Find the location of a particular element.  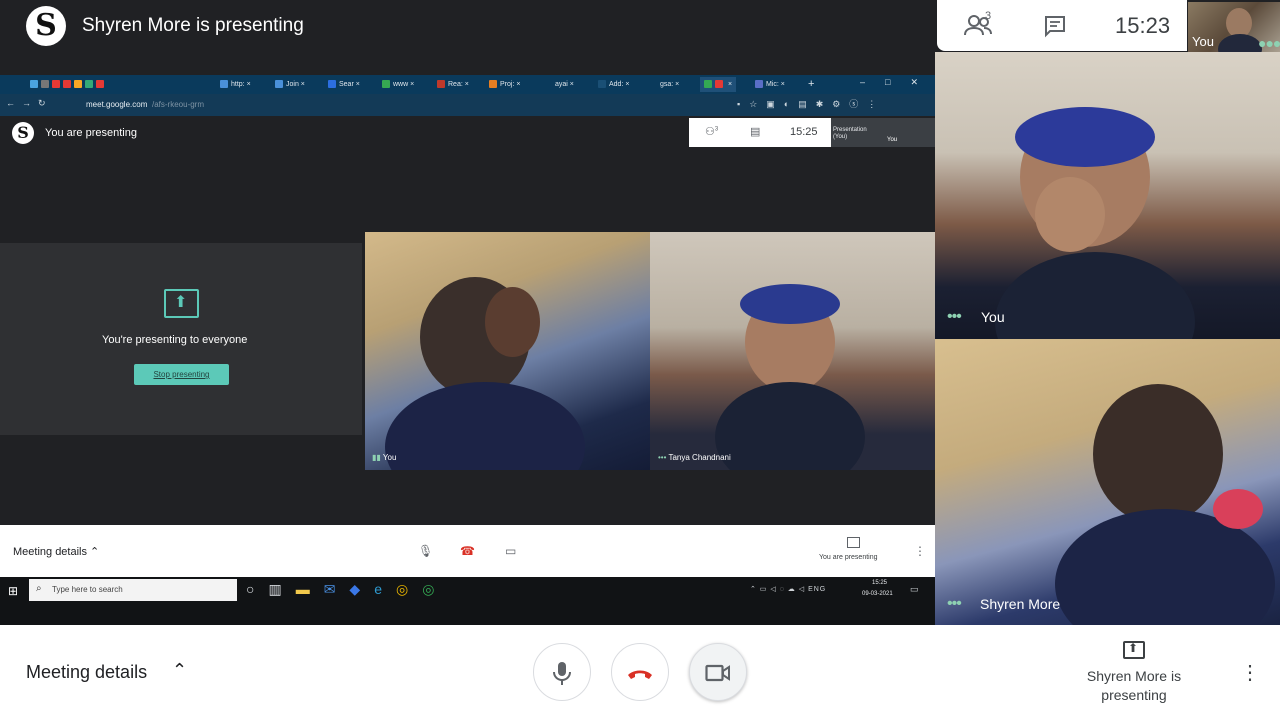

browser-nav-icons: ←→↻ is located at coordinates (29, 103).